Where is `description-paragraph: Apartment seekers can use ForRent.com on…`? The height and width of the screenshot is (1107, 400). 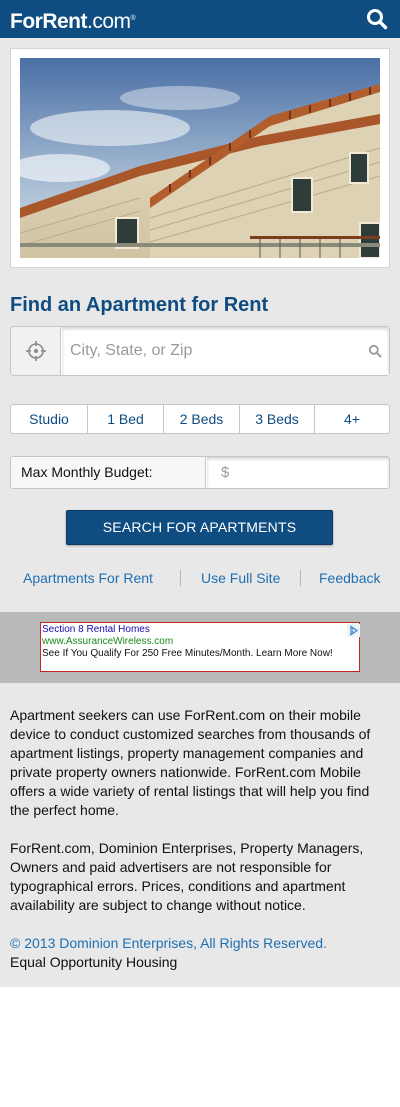 description-paragraph: Apartment seekers can use ForRent.com on… is located at coordinates (190, 762).